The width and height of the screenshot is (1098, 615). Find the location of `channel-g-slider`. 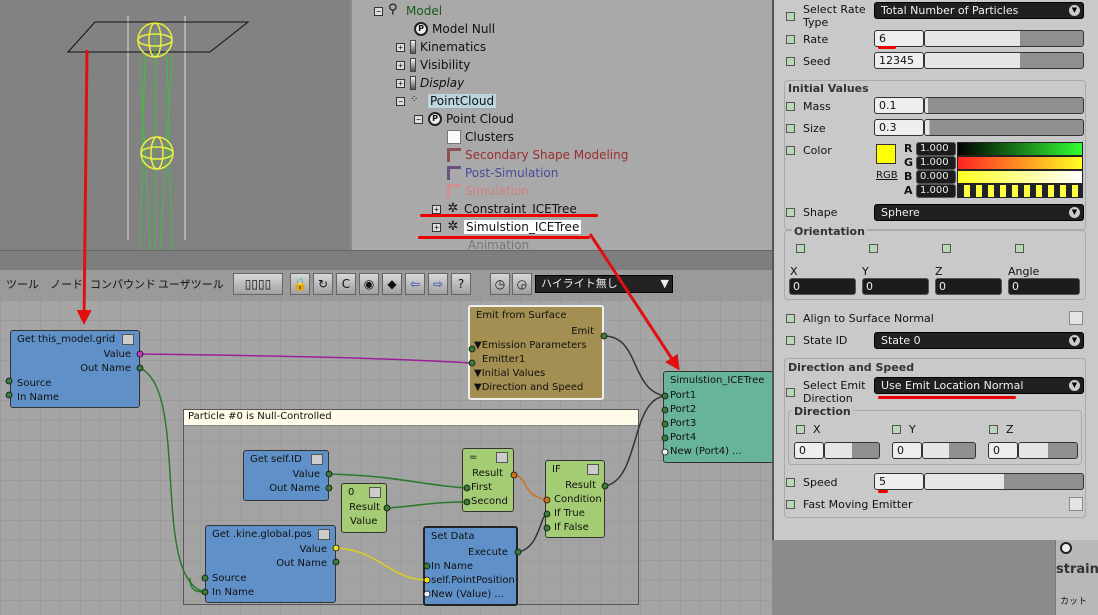

channel-g-slider is located at coordinates (1020, 163).